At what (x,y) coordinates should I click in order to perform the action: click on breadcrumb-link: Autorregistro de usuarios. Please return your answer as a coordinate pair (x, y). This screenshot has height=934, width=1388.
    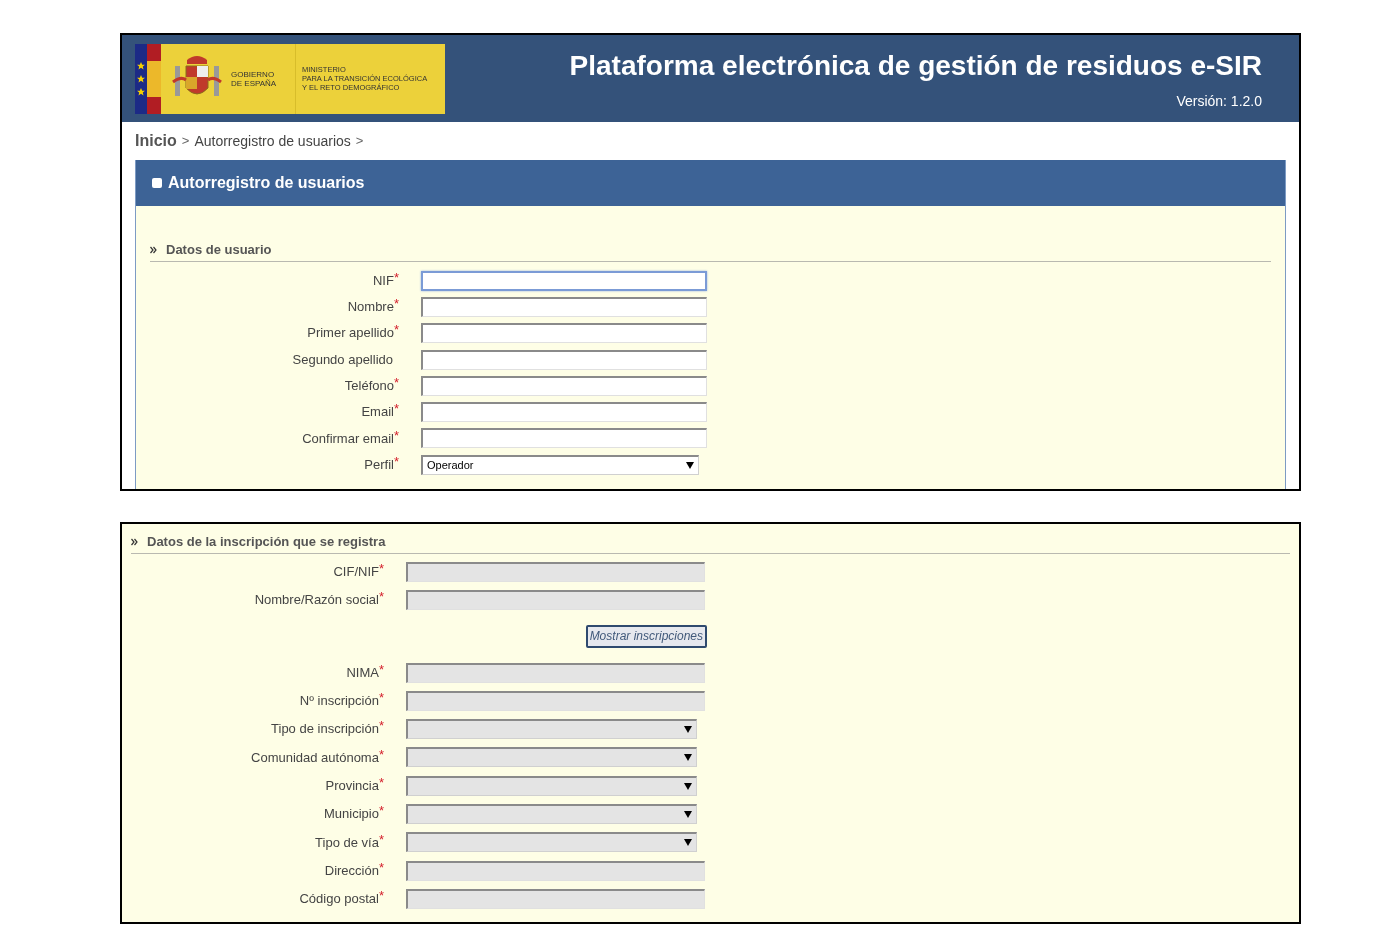
    Looking at the image, I should click on (272, 141).